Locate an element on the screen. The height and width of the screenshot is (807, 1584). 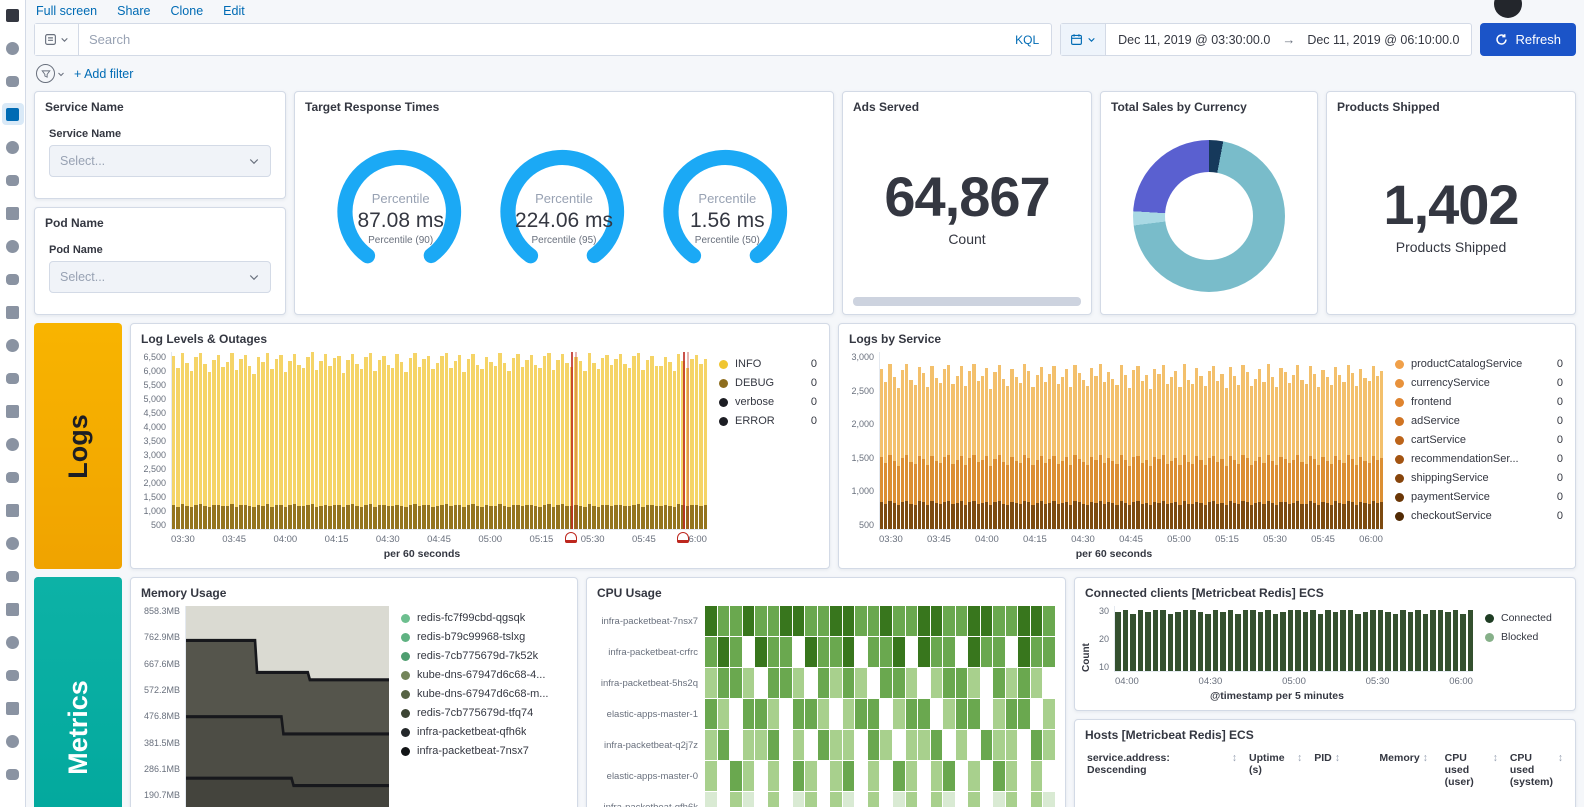
hosts-column-header: Uptime (s) ↕ is located at coordinates (1275, 770).